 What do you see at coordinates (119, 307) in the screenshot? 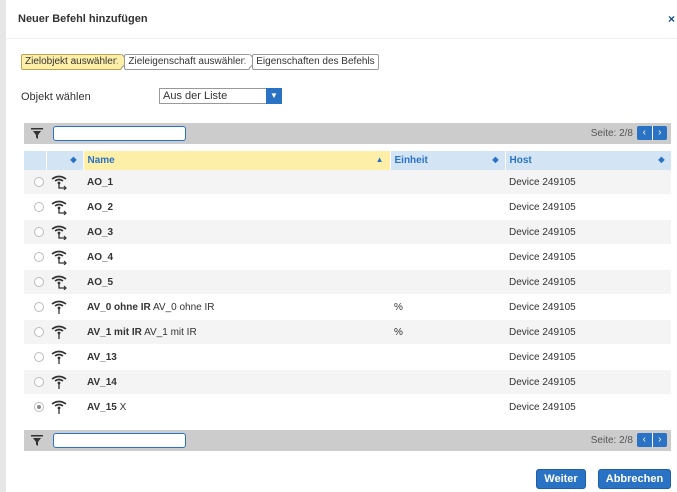
I see `row-name: AV_0 ohne IR` at bounding box center [119, 307].